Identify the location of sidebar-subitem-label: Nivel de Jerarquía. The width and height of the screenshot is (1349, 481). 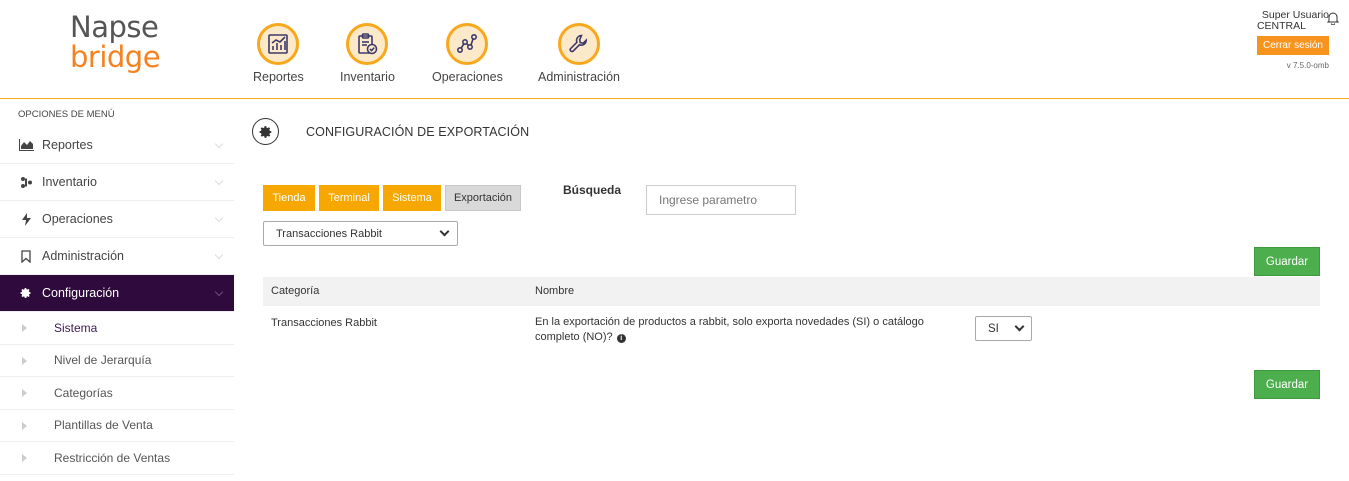
(103, 360).